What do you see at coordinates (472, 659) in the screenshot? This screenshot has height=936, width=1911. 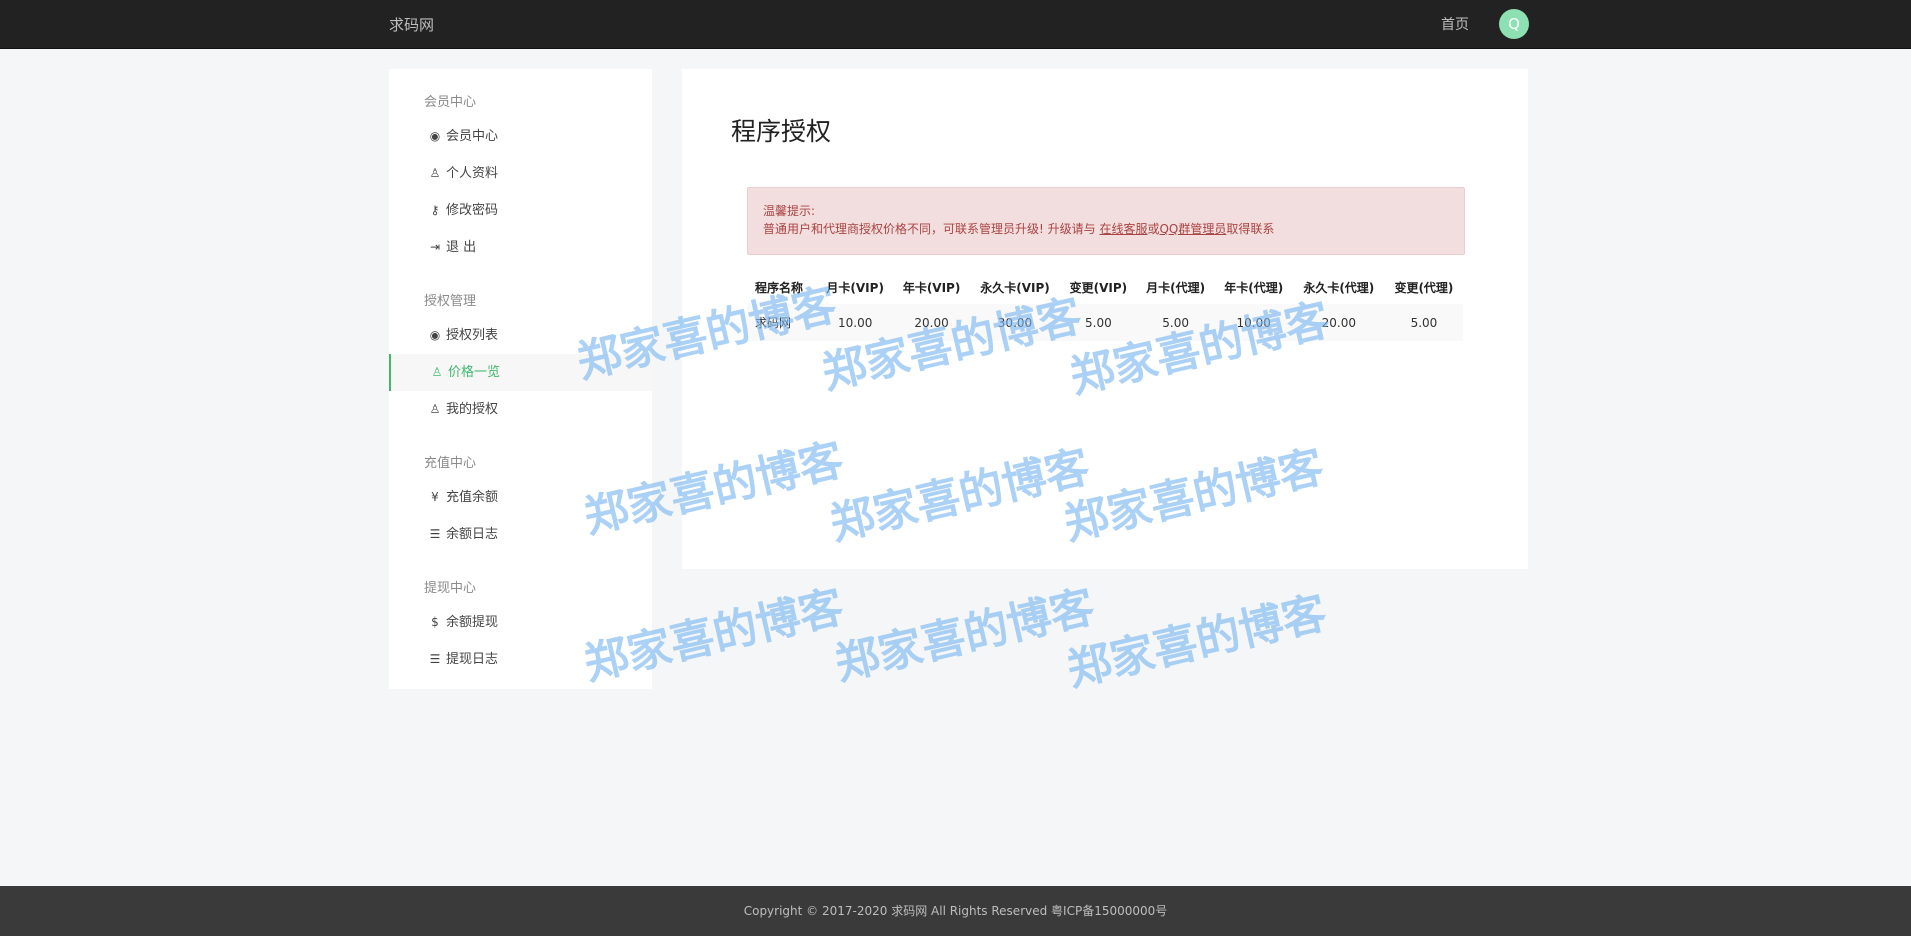 I see `sidebar-item-label: 提现日志` at bounding box center [472, 659].